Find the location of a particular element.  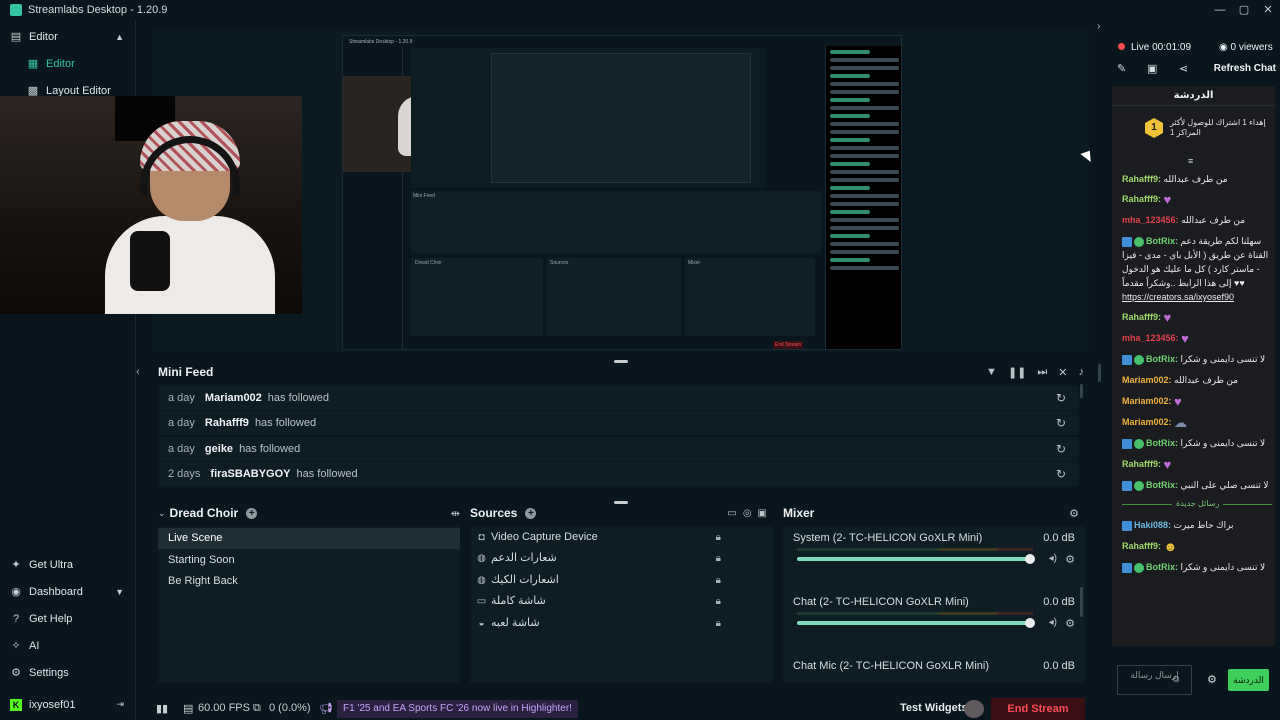

sidebar-item-settings: ⚙ Settings is located at coordinates (68, 672).